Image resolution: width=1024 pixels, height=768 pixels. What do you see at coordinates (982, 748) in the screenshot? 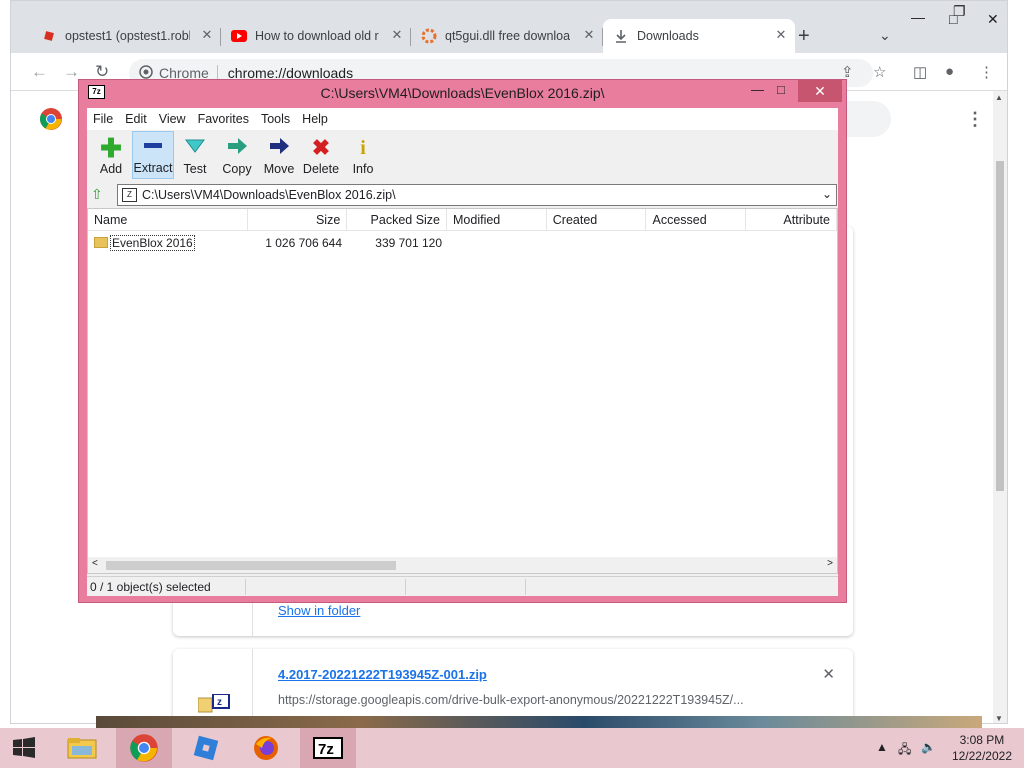
I see `system-clock: 3:08 PM 12/22/2022` at bounding box center [982, 748].